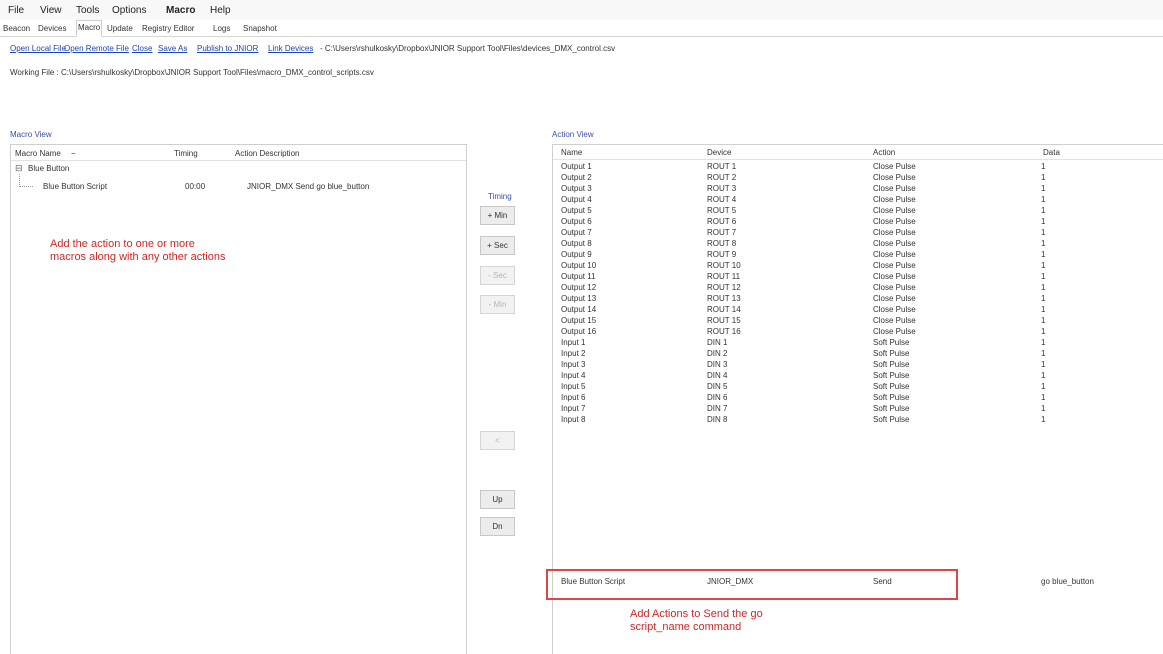  I want to click on menu-help: Help, so click(220, 10).